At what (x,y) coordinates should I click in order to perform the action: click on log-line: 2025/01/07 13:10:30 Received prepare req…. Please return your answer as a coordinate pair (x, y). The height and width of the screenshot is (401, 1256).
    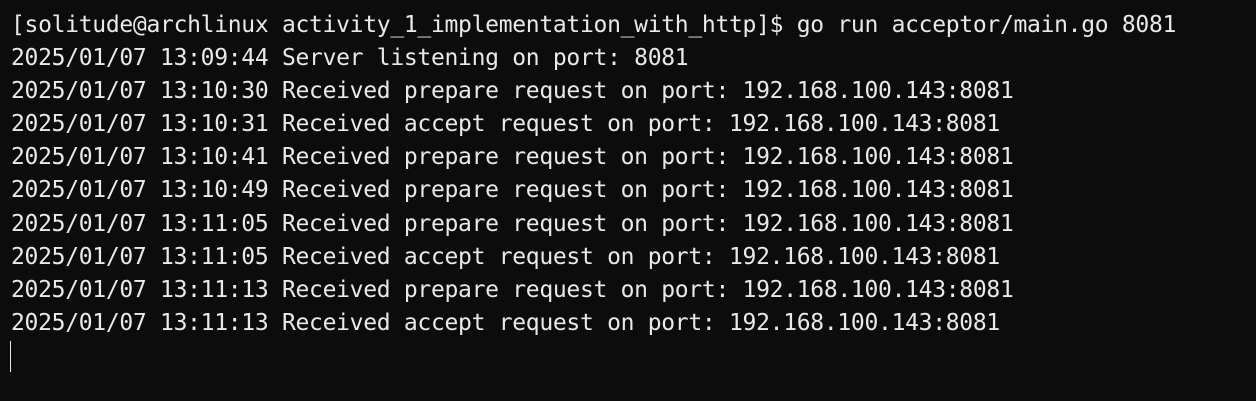
    Looking at the image, I should click on (512, 91).